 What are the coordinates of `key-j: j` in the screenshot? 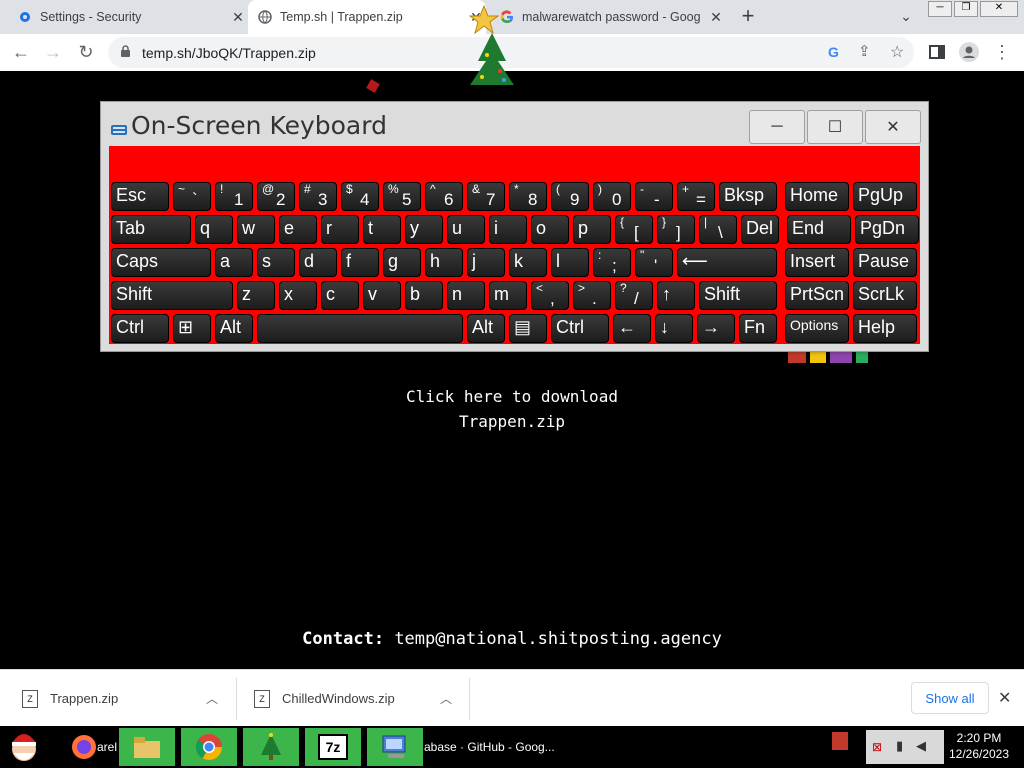 It's located at (486, 262).